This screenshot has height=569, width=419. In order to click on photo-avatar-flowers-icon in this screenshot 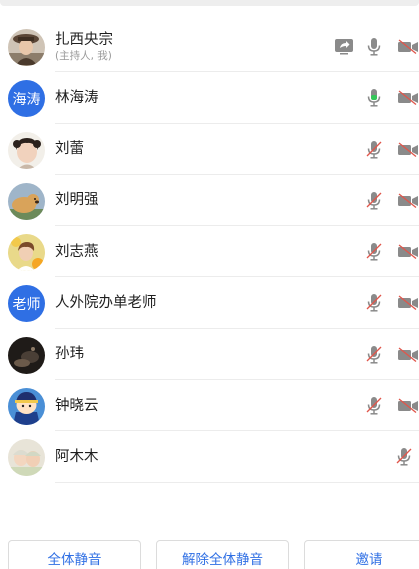, I will do `click(26, 253)`.